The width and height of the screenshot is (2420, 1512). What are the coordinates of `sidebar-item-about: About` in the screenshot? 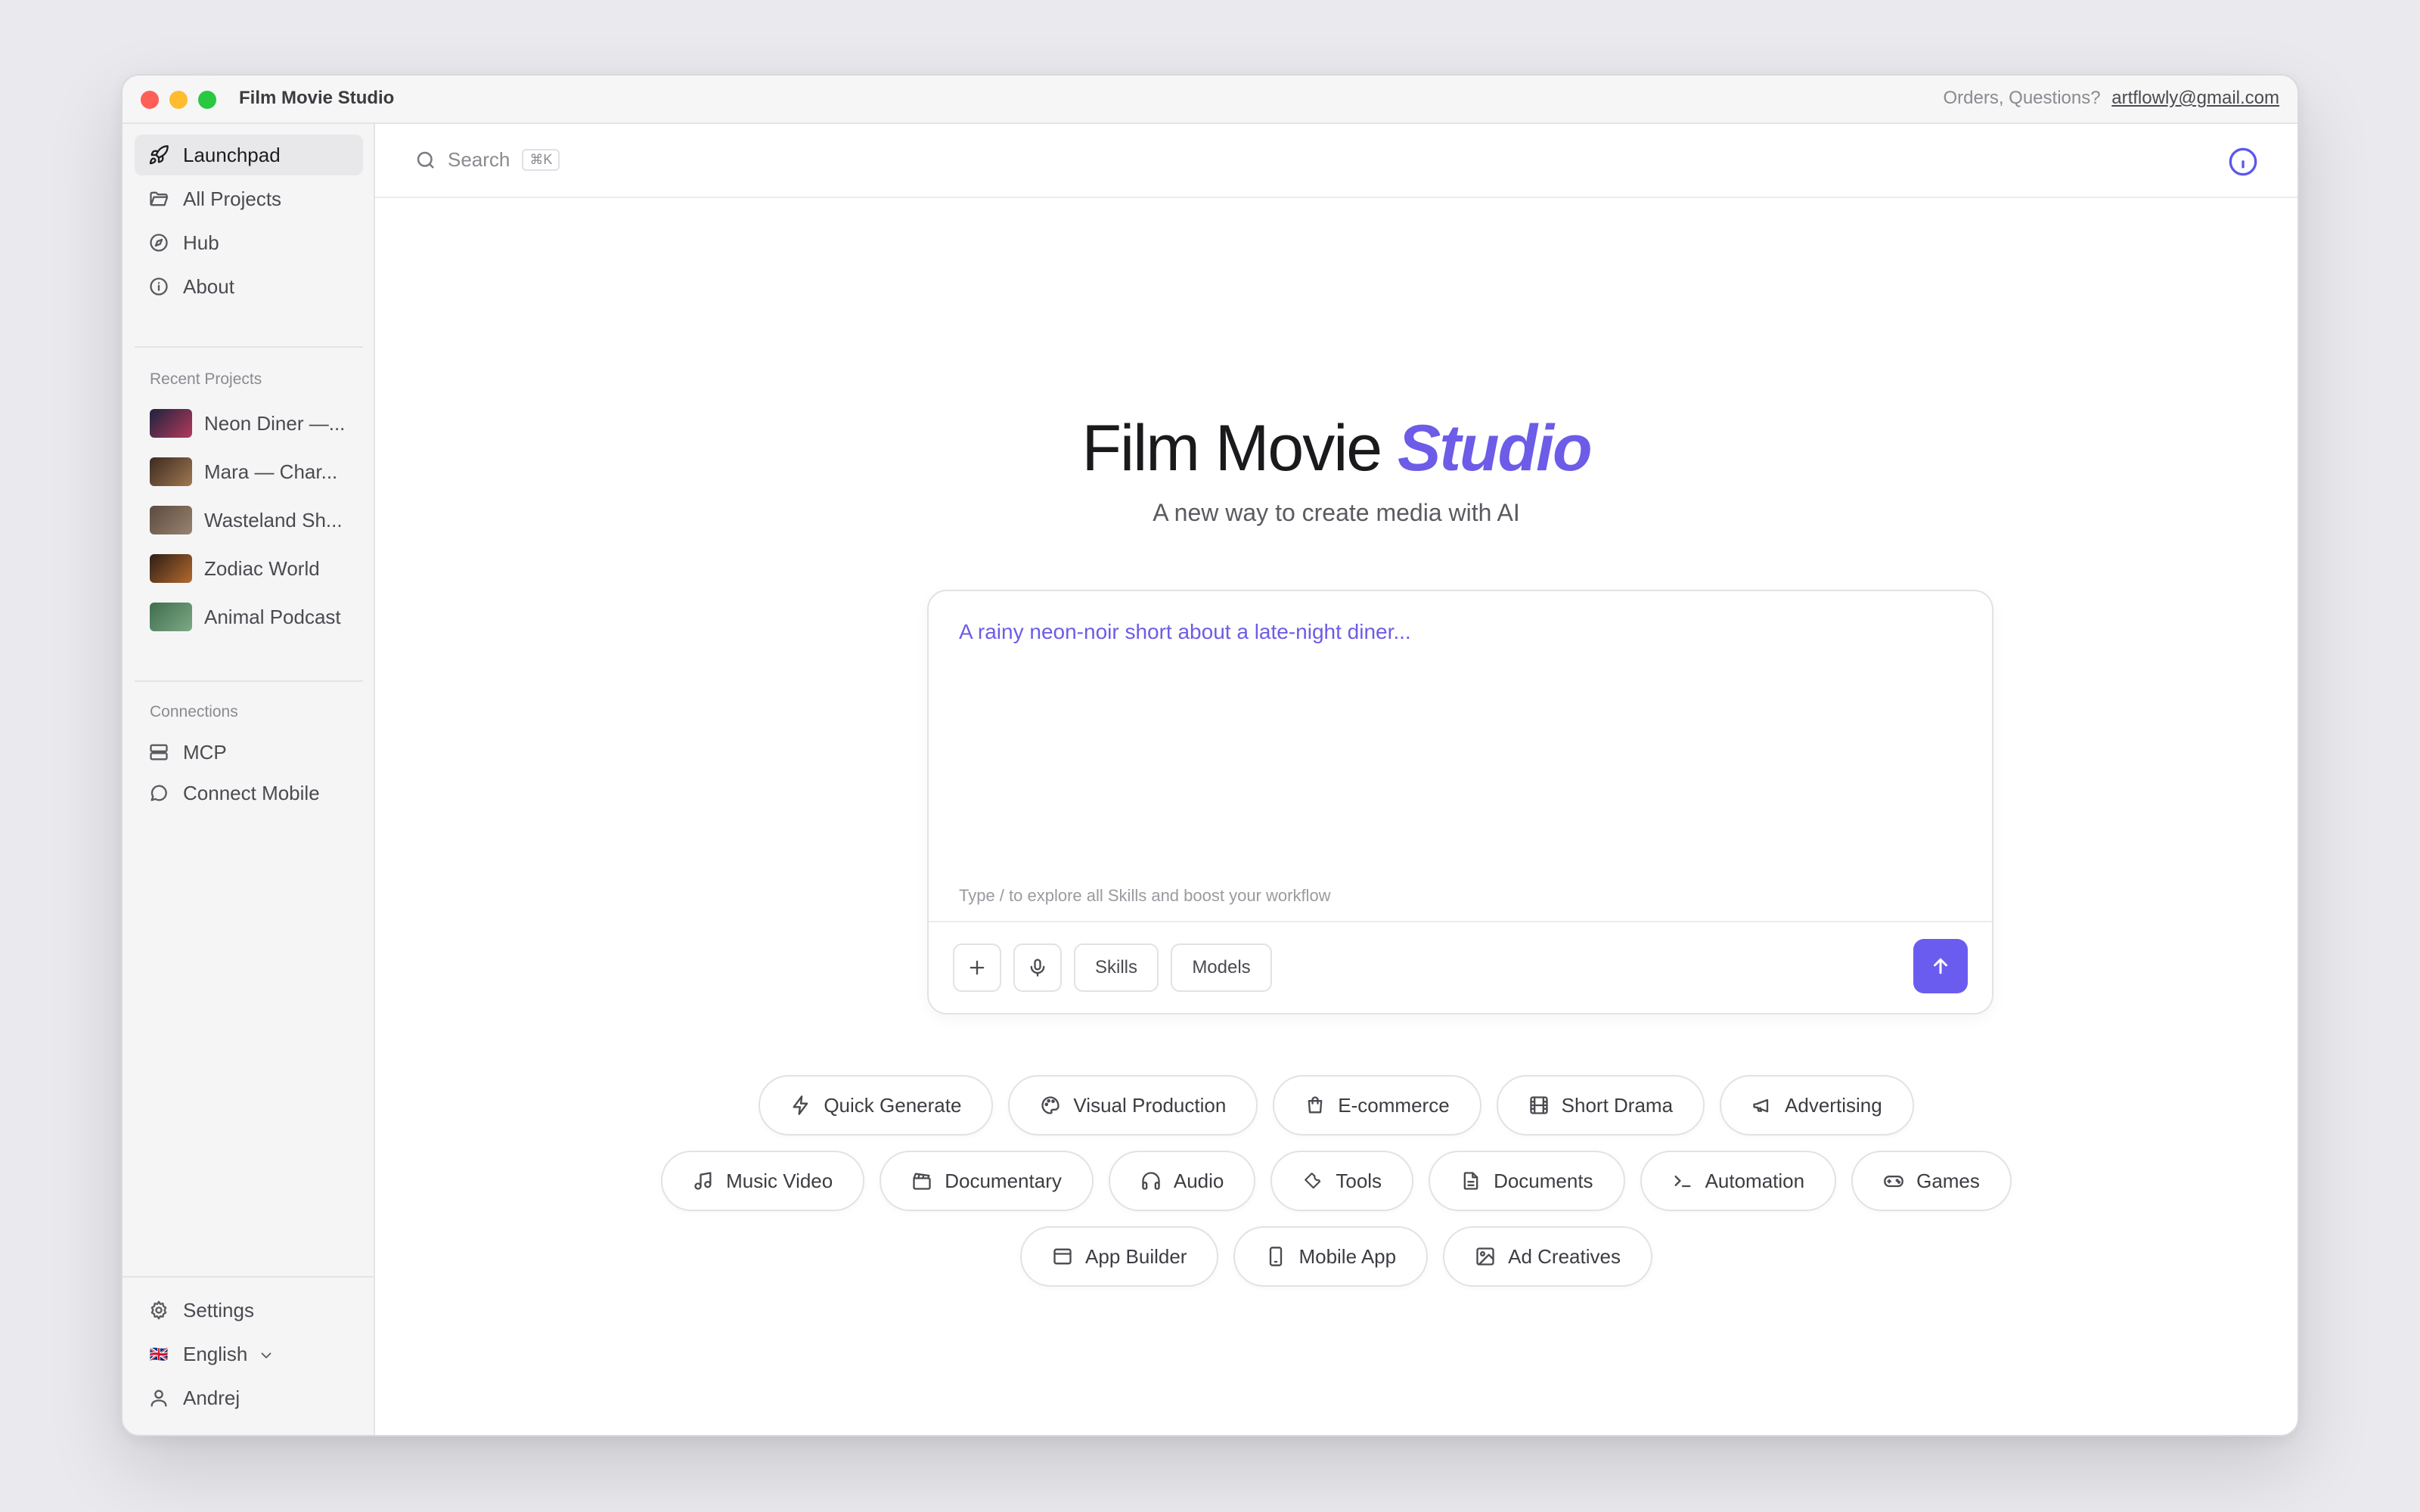 It's located at (249, 286).